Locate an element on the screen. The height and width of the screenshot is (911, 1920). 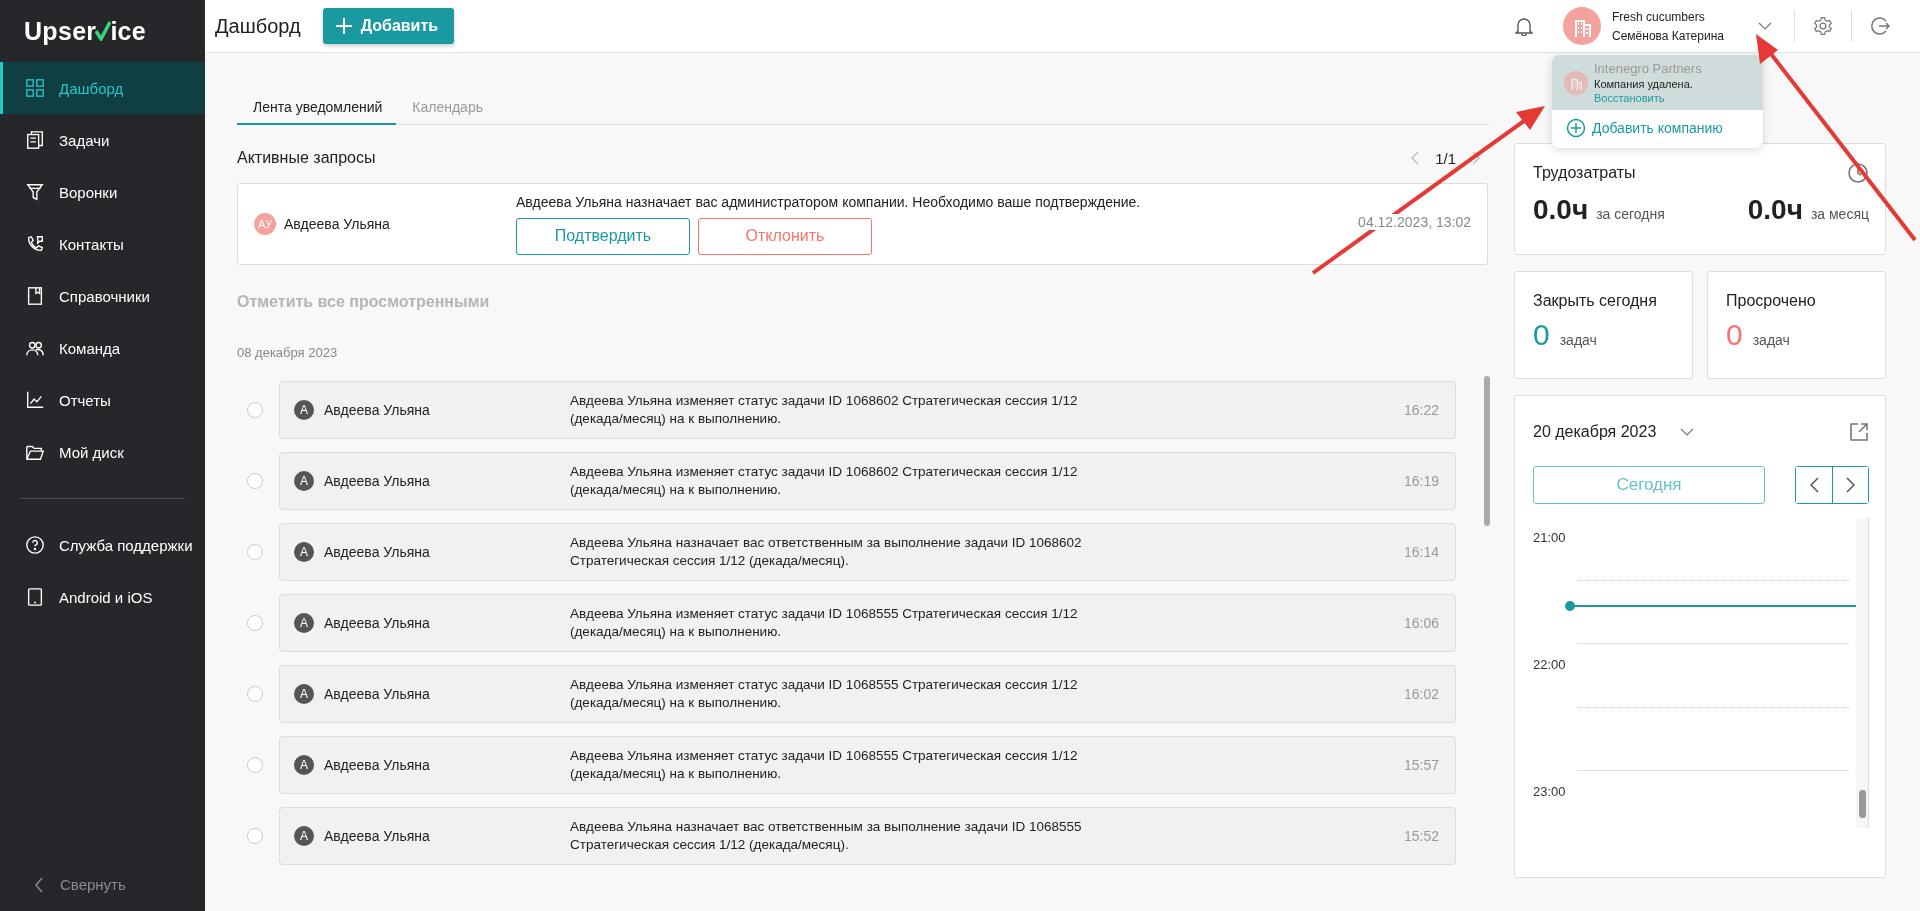
notification-time: 15:52 is located at coordinates (1421, 836).